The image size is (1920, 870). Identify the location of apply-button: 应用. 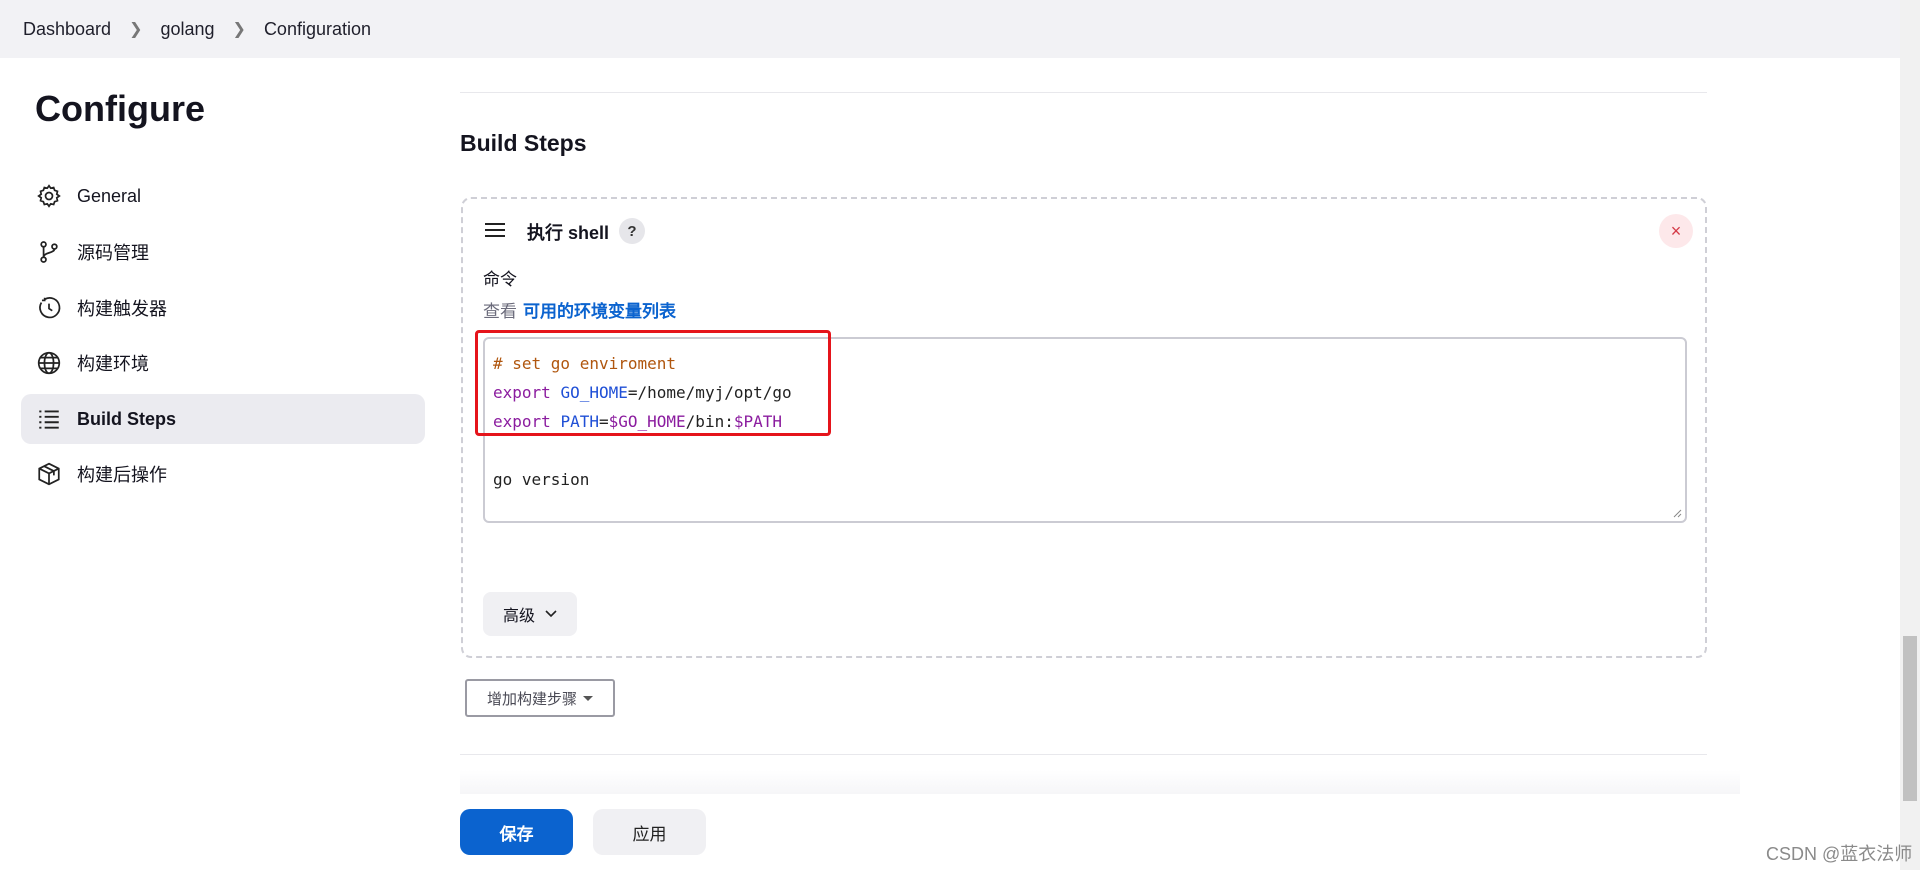
(649, 832).